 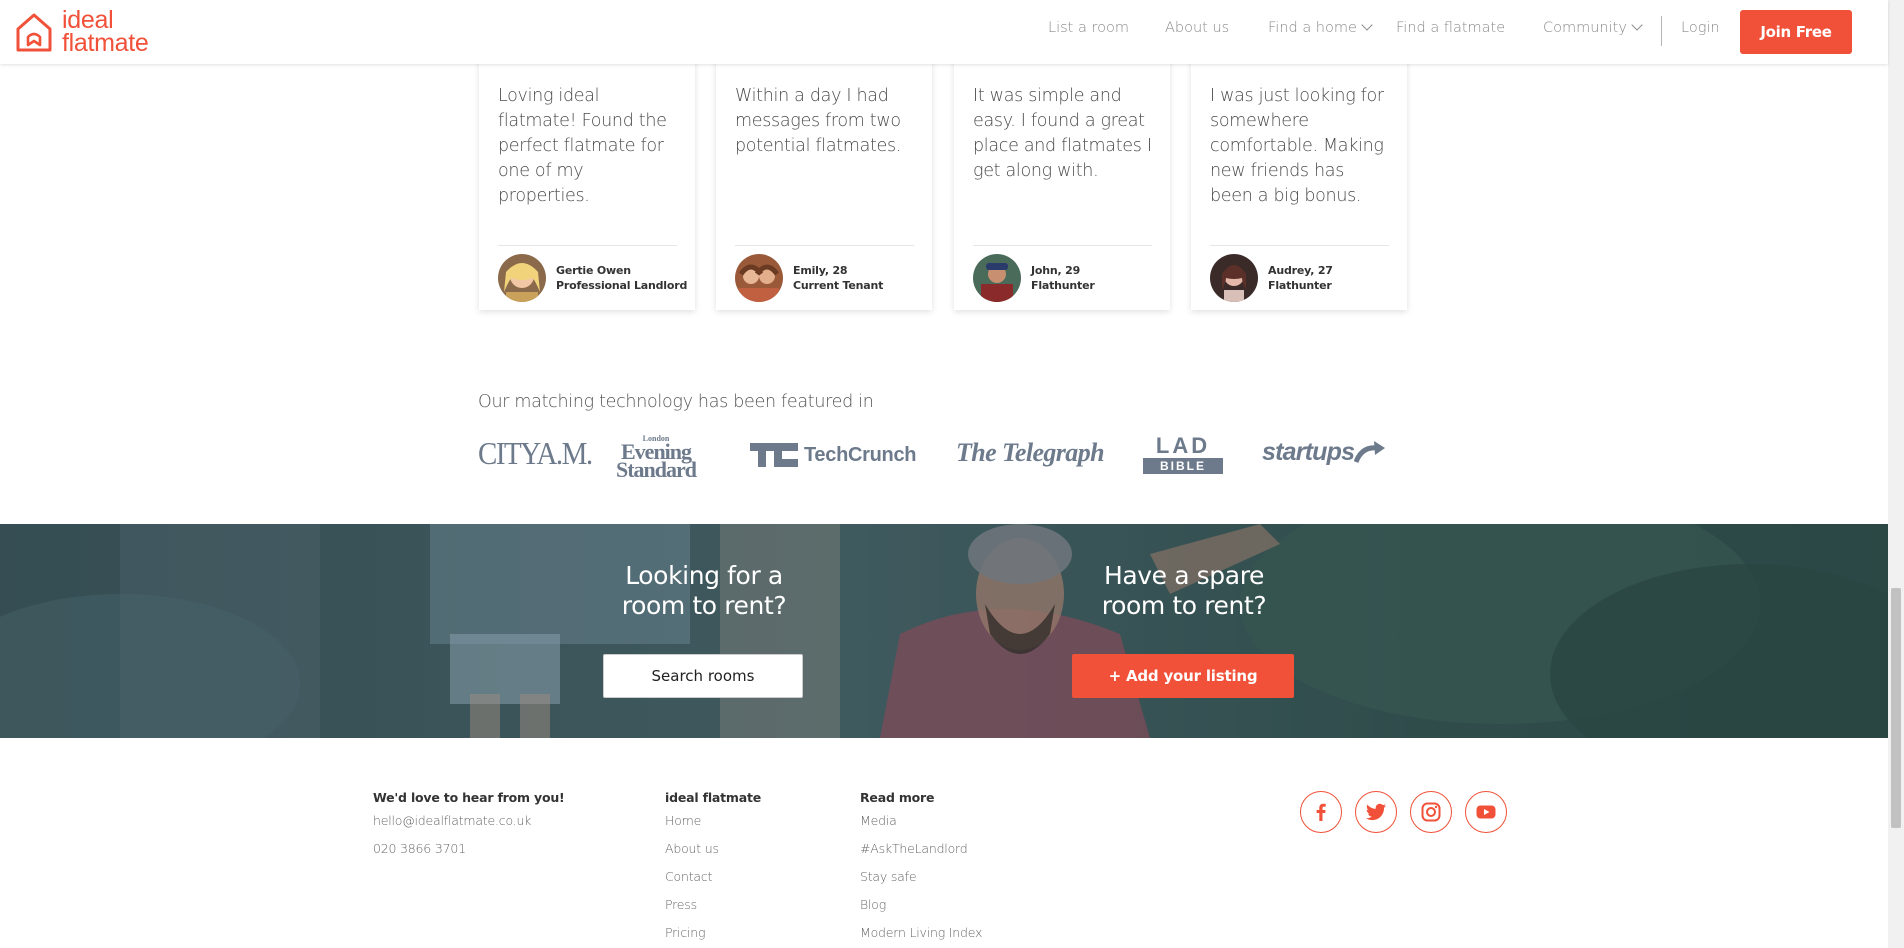 What do you see at coordinates (419, 848) in the screenshot?
I see `contact-phone: 020 3866 3701` at bounding box center [419, 848].